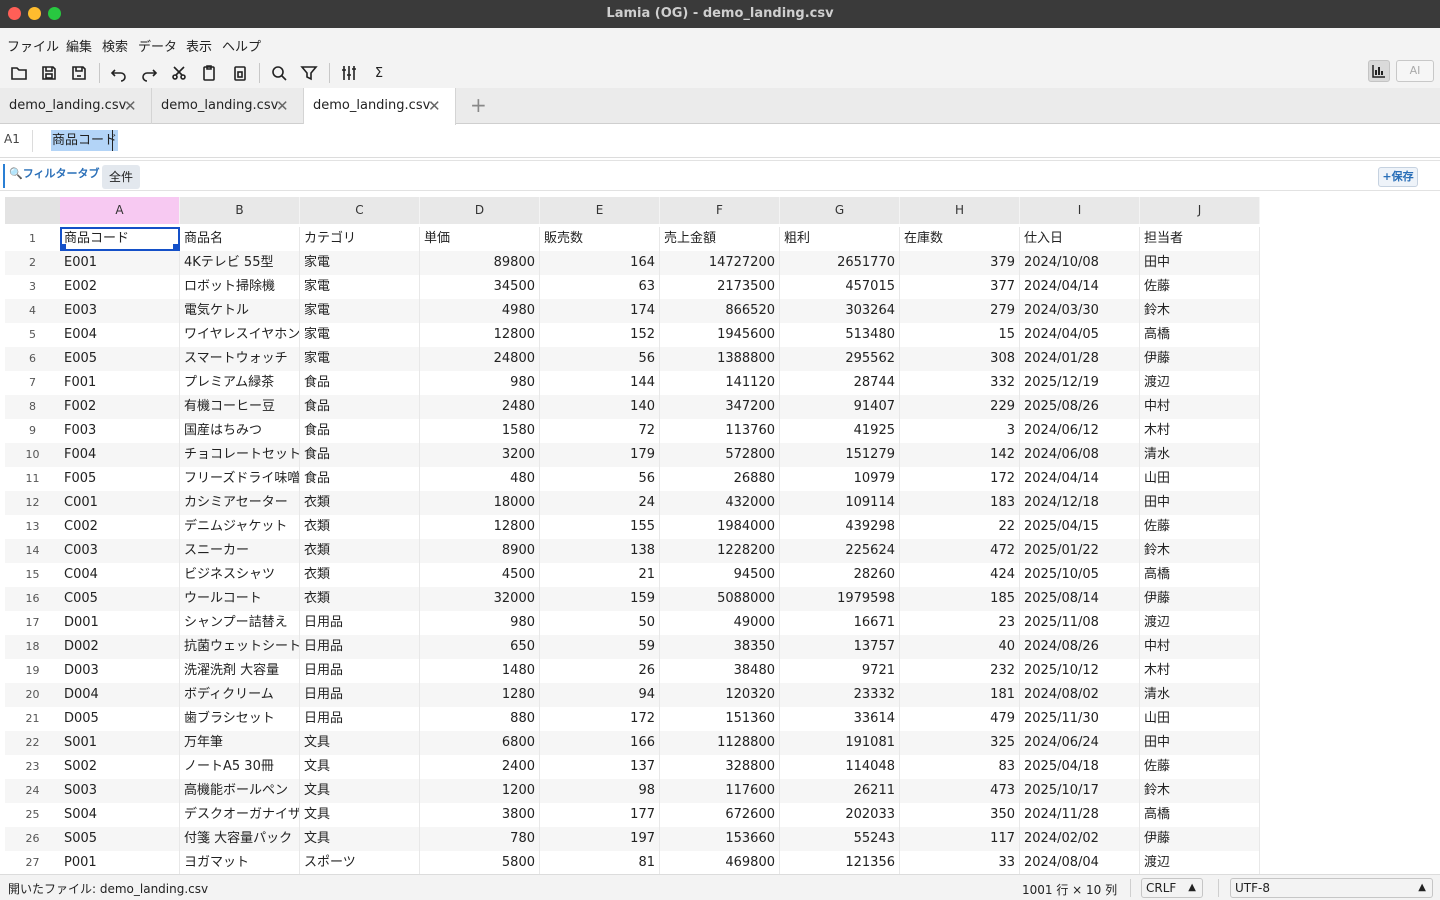  I want to click on table-cell: ウールコート, so click(240, 599).